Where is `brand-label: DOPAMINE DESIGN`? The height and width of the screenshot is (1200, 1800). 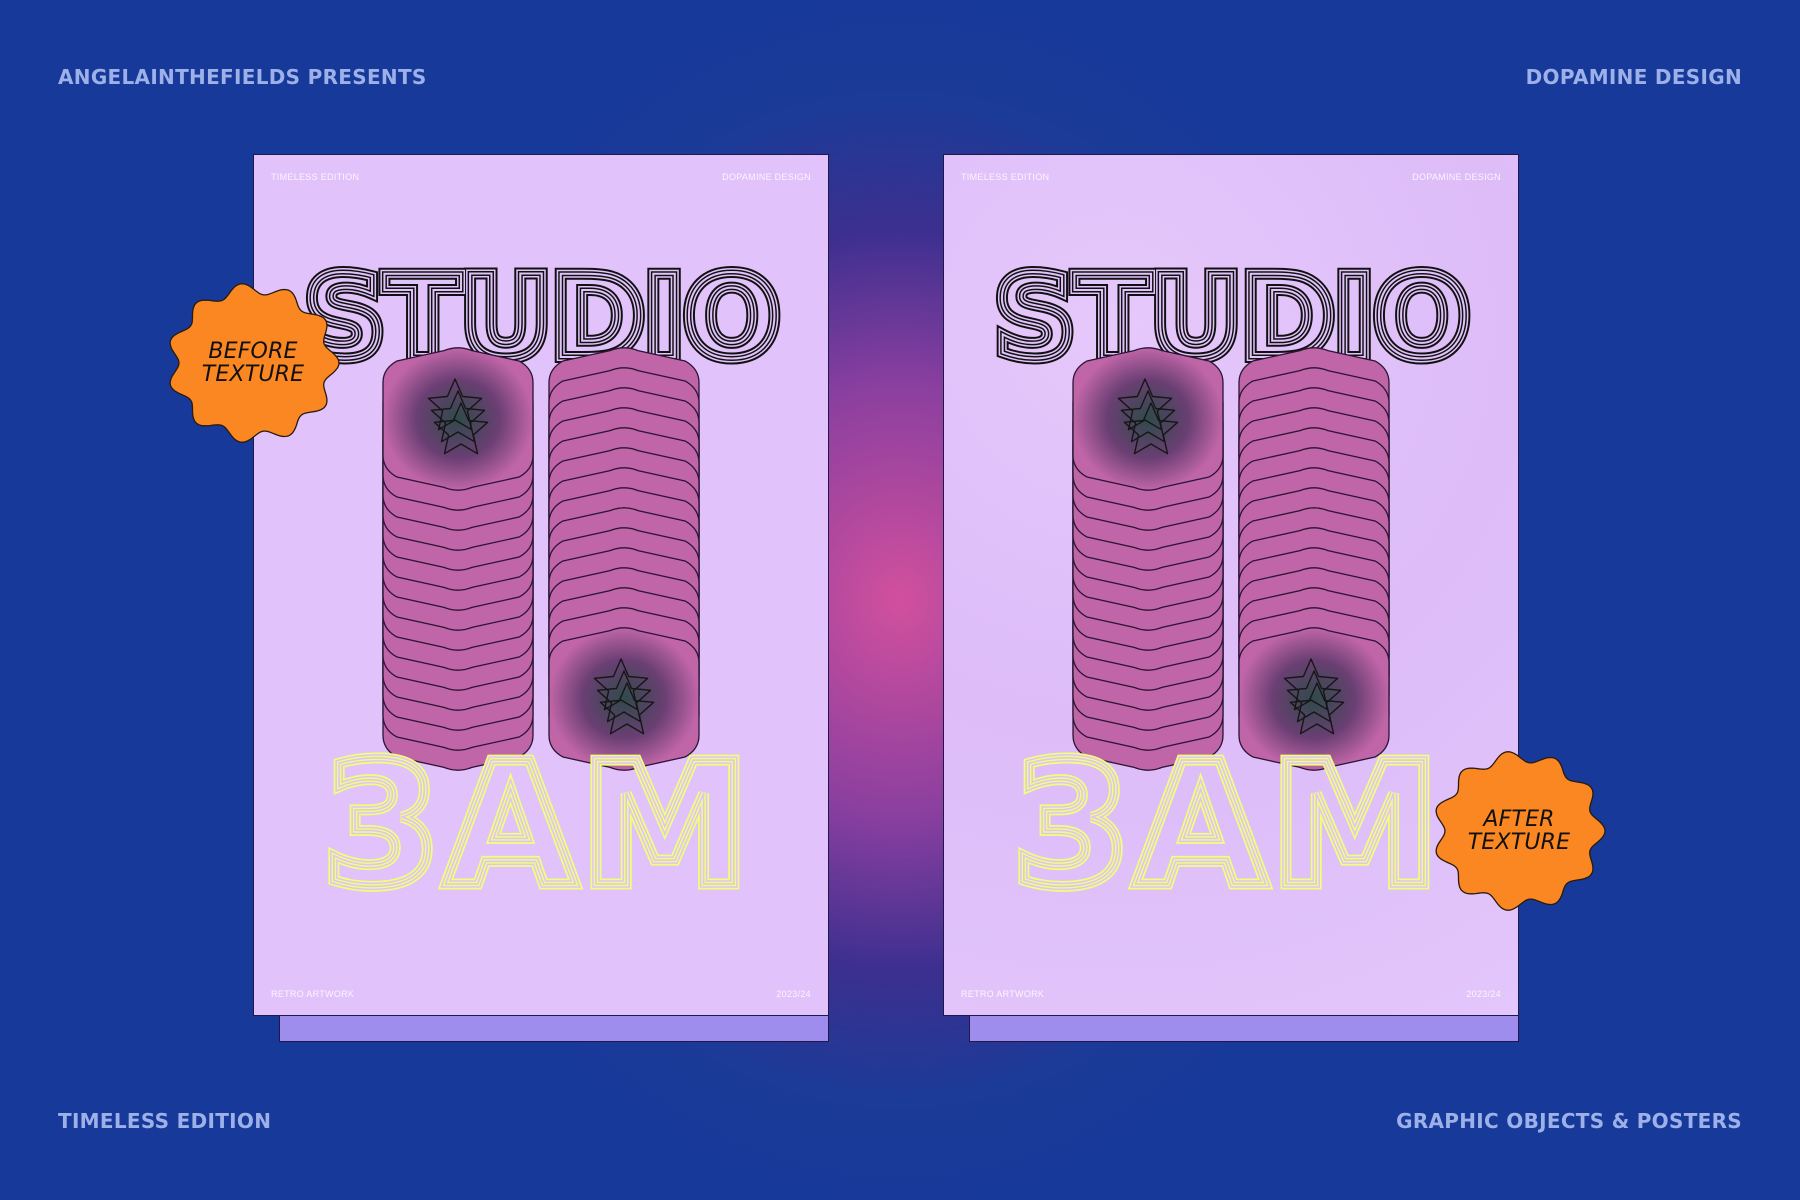 brand-label: DOPAMINE DESIGN is located at coordinates (1633, 77).